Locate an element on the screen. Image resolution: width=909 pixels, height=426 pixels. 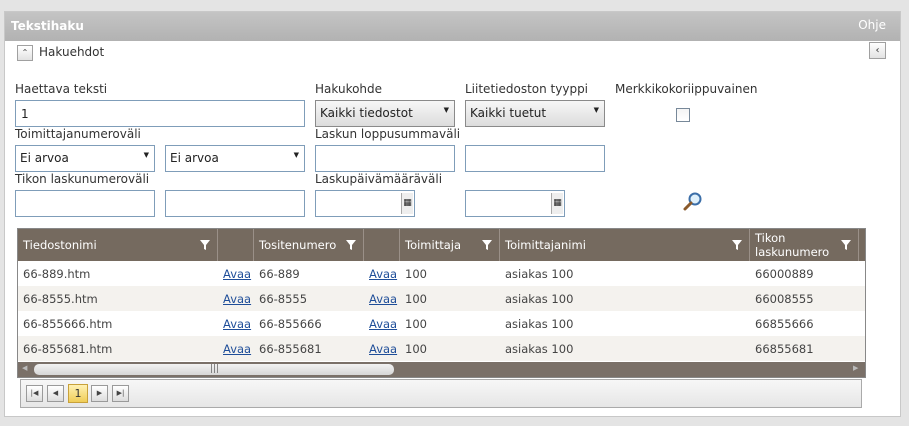
pager: |◀ ◀ 1 ▶ ▶| is located at coordinates (441, 393).